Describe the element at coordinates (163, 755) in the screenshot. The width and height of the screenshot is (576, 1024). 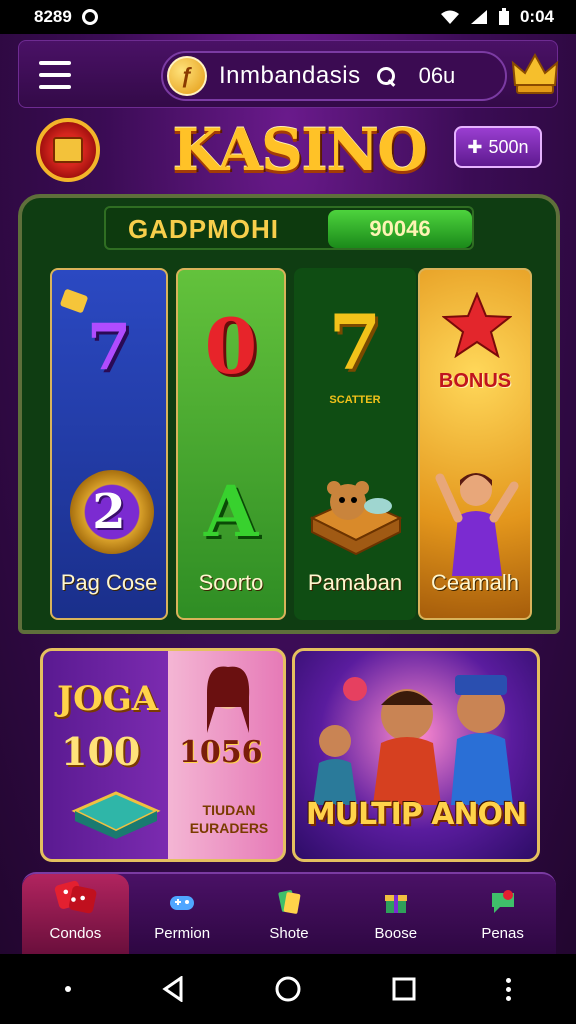
I see `promo-card: JOGA 100 1056 TIUDAN EURADERS` at that location.